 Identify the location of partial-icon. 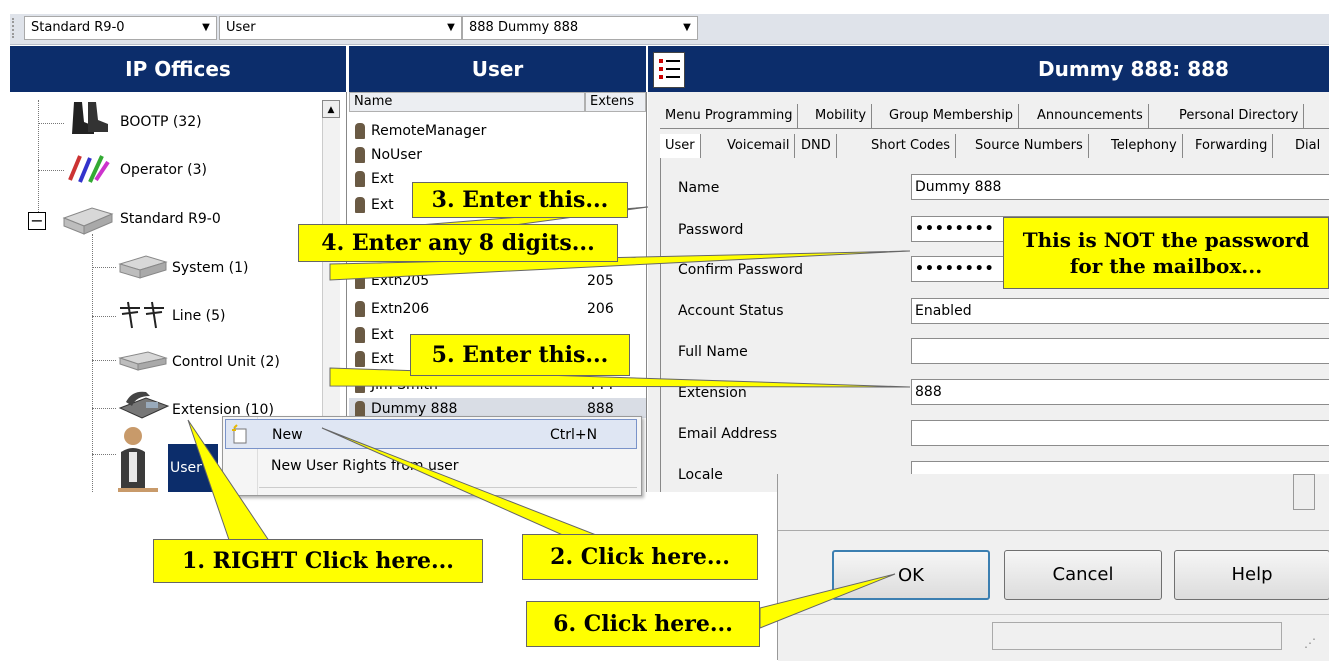
(138, 490).